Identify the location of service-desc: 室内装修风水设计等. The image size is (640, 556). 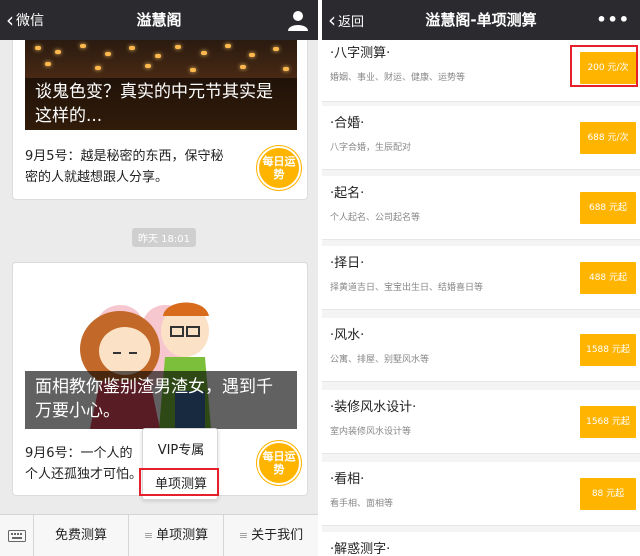
(371, 432).